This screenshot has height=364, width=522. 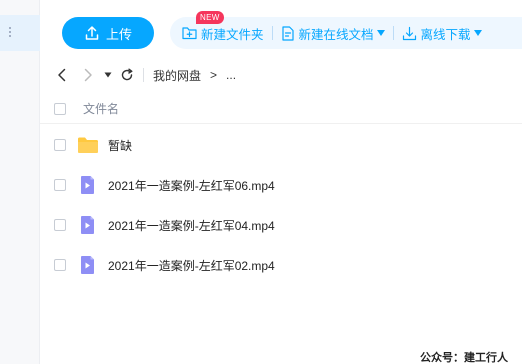 What do you see at coordinates (191, 185) in the screenshot?
I see `file-name: 2021年一造案例-左红军06.mp4` at bounding box center [191, 185].